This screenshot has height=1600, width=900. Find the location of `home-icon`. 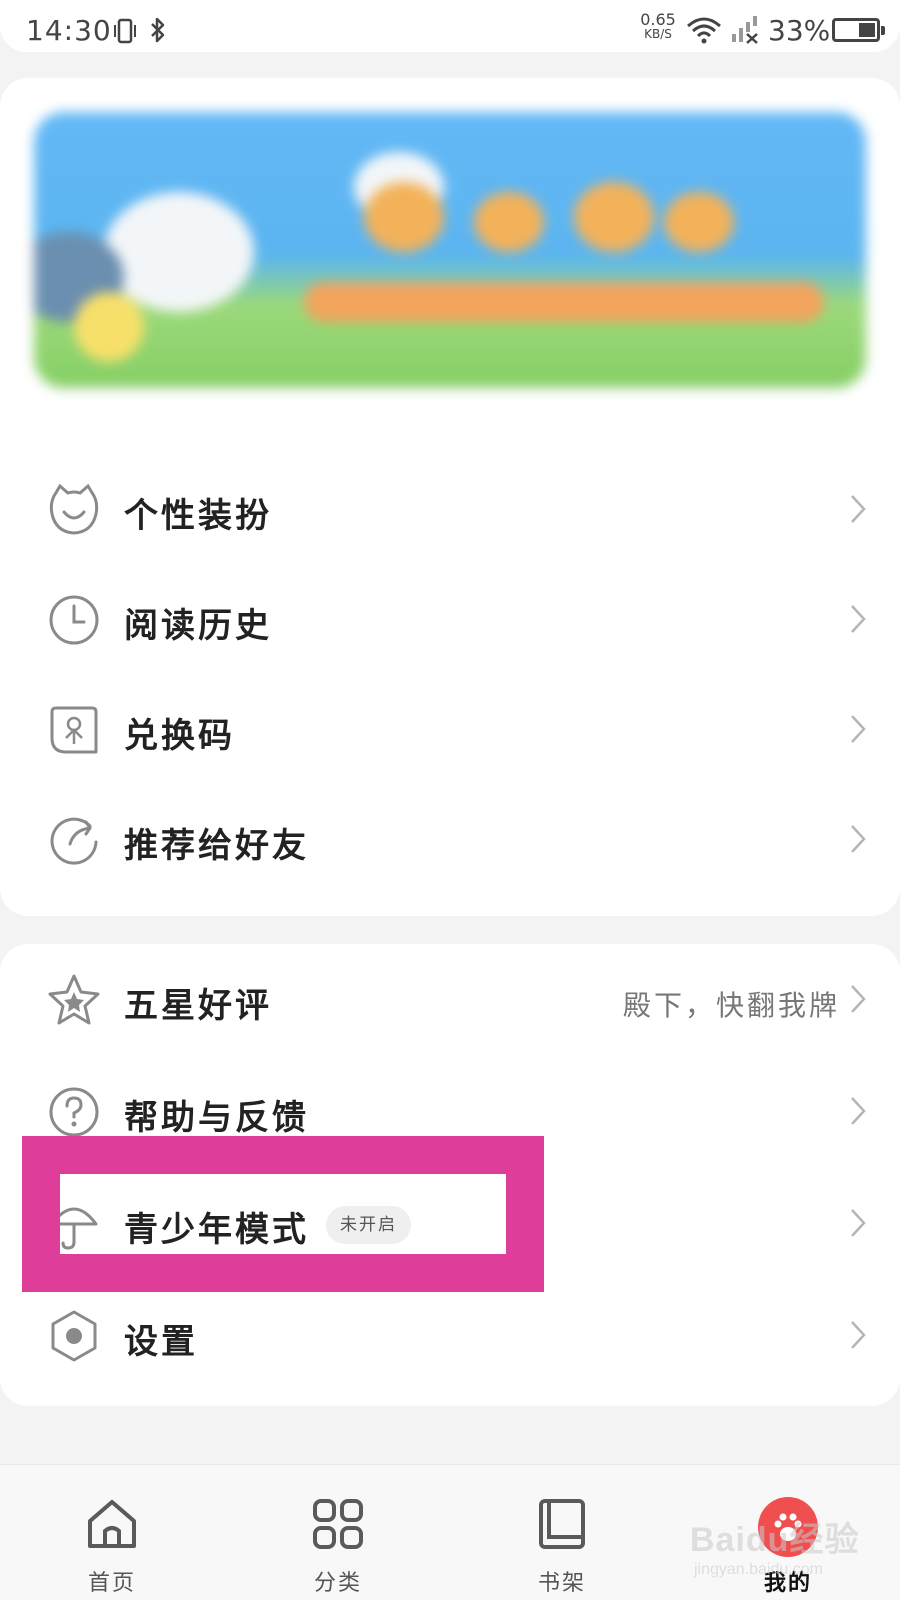

home-icon is located at coordinates (112, 1524).